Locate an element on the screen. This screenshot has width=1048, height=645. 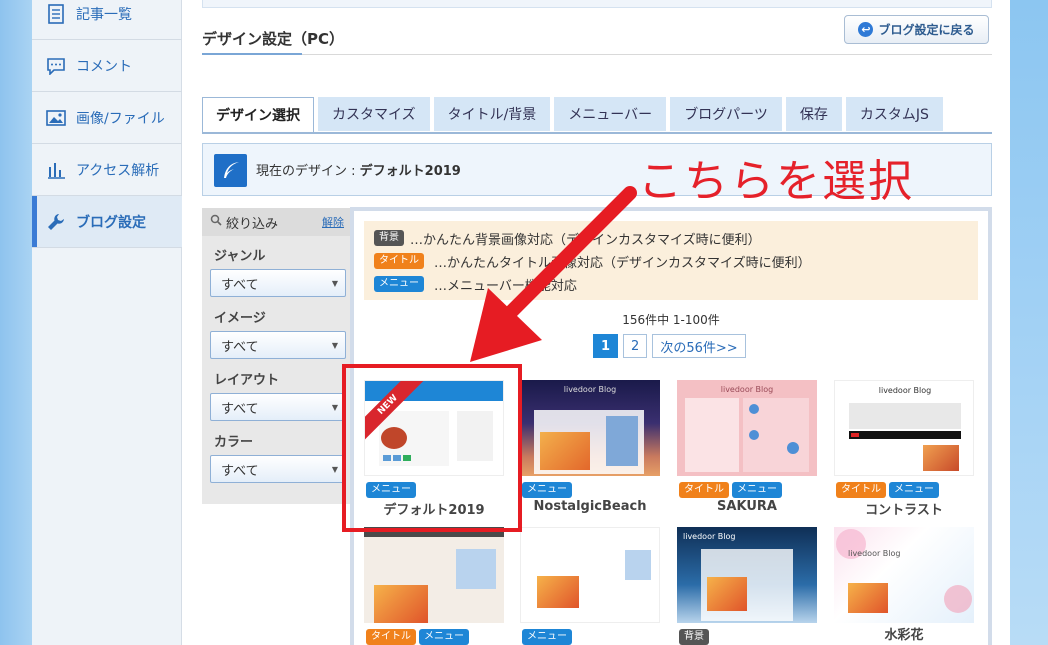
theme-badges: 背景 is located at coordinates (694, 637).